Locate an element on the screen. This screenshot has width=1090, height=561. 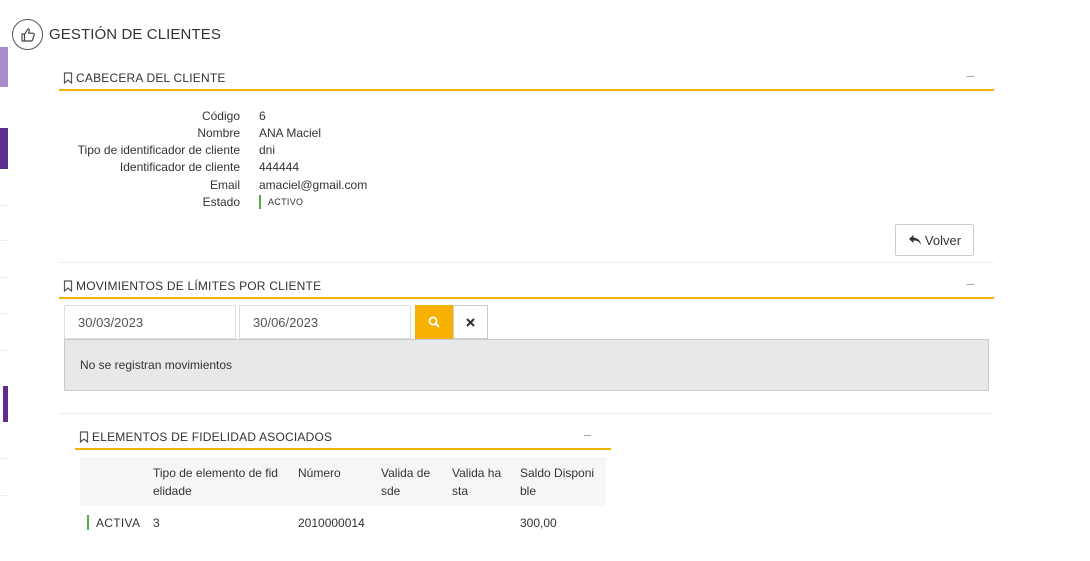
field-value: 444444 is located at coordinates (279, 167).